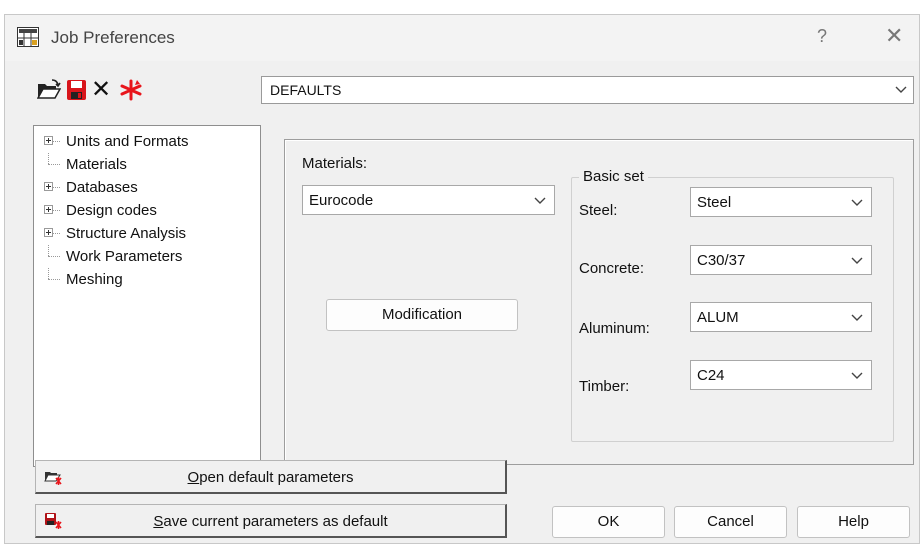 Image resolution: width=923 pixels, height=546 pixels. What do you see at coordinates (462, 38) in the screenshot?
I see `title-bar: Job Preferences ? ✕` at bounding box center [462, 38].